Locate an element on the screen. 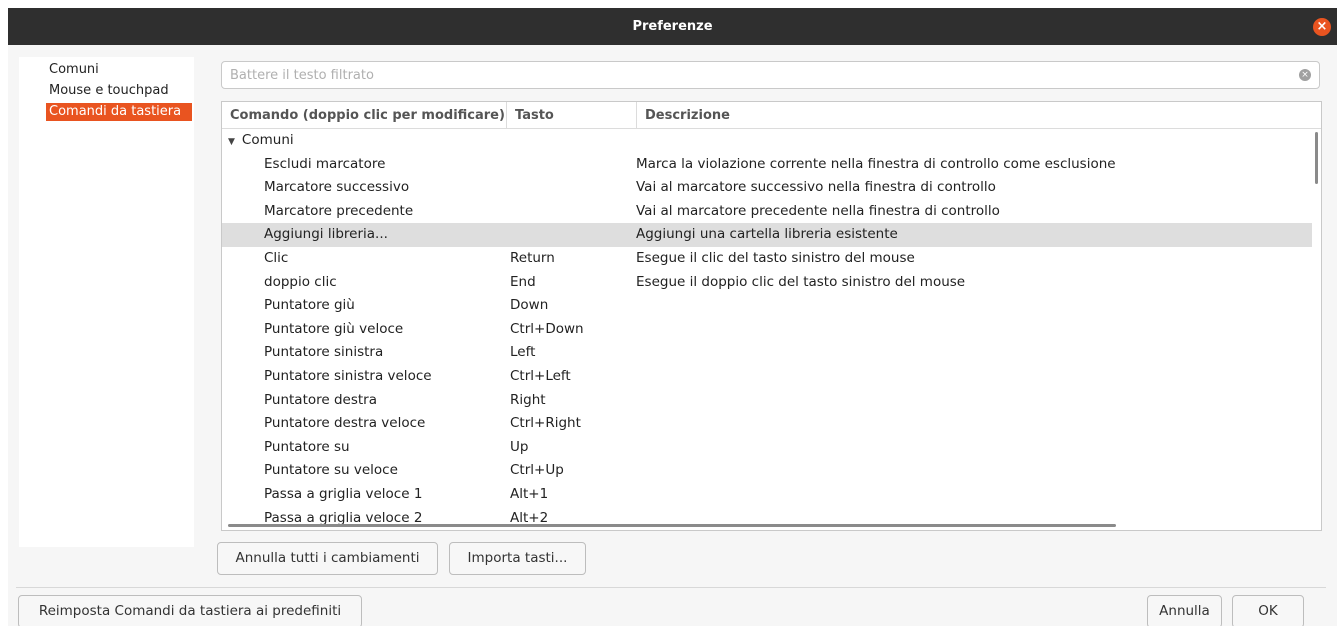 The image size is (1337, 626). column-header-command: Comando (doppio clic per modificare) is located at coordinates (364, 115).